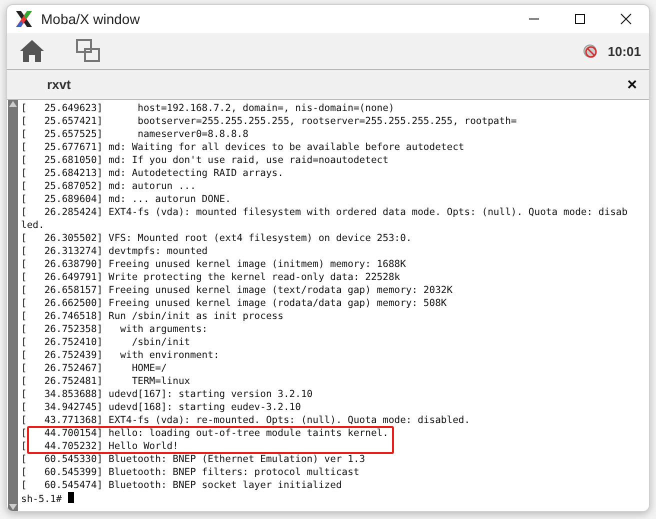 This screenshot has width=656, height=519. What do you see at coordinates (33, 225) in the screenshot?
I see `terminal-line: led.` at bounding box center [33, 225].